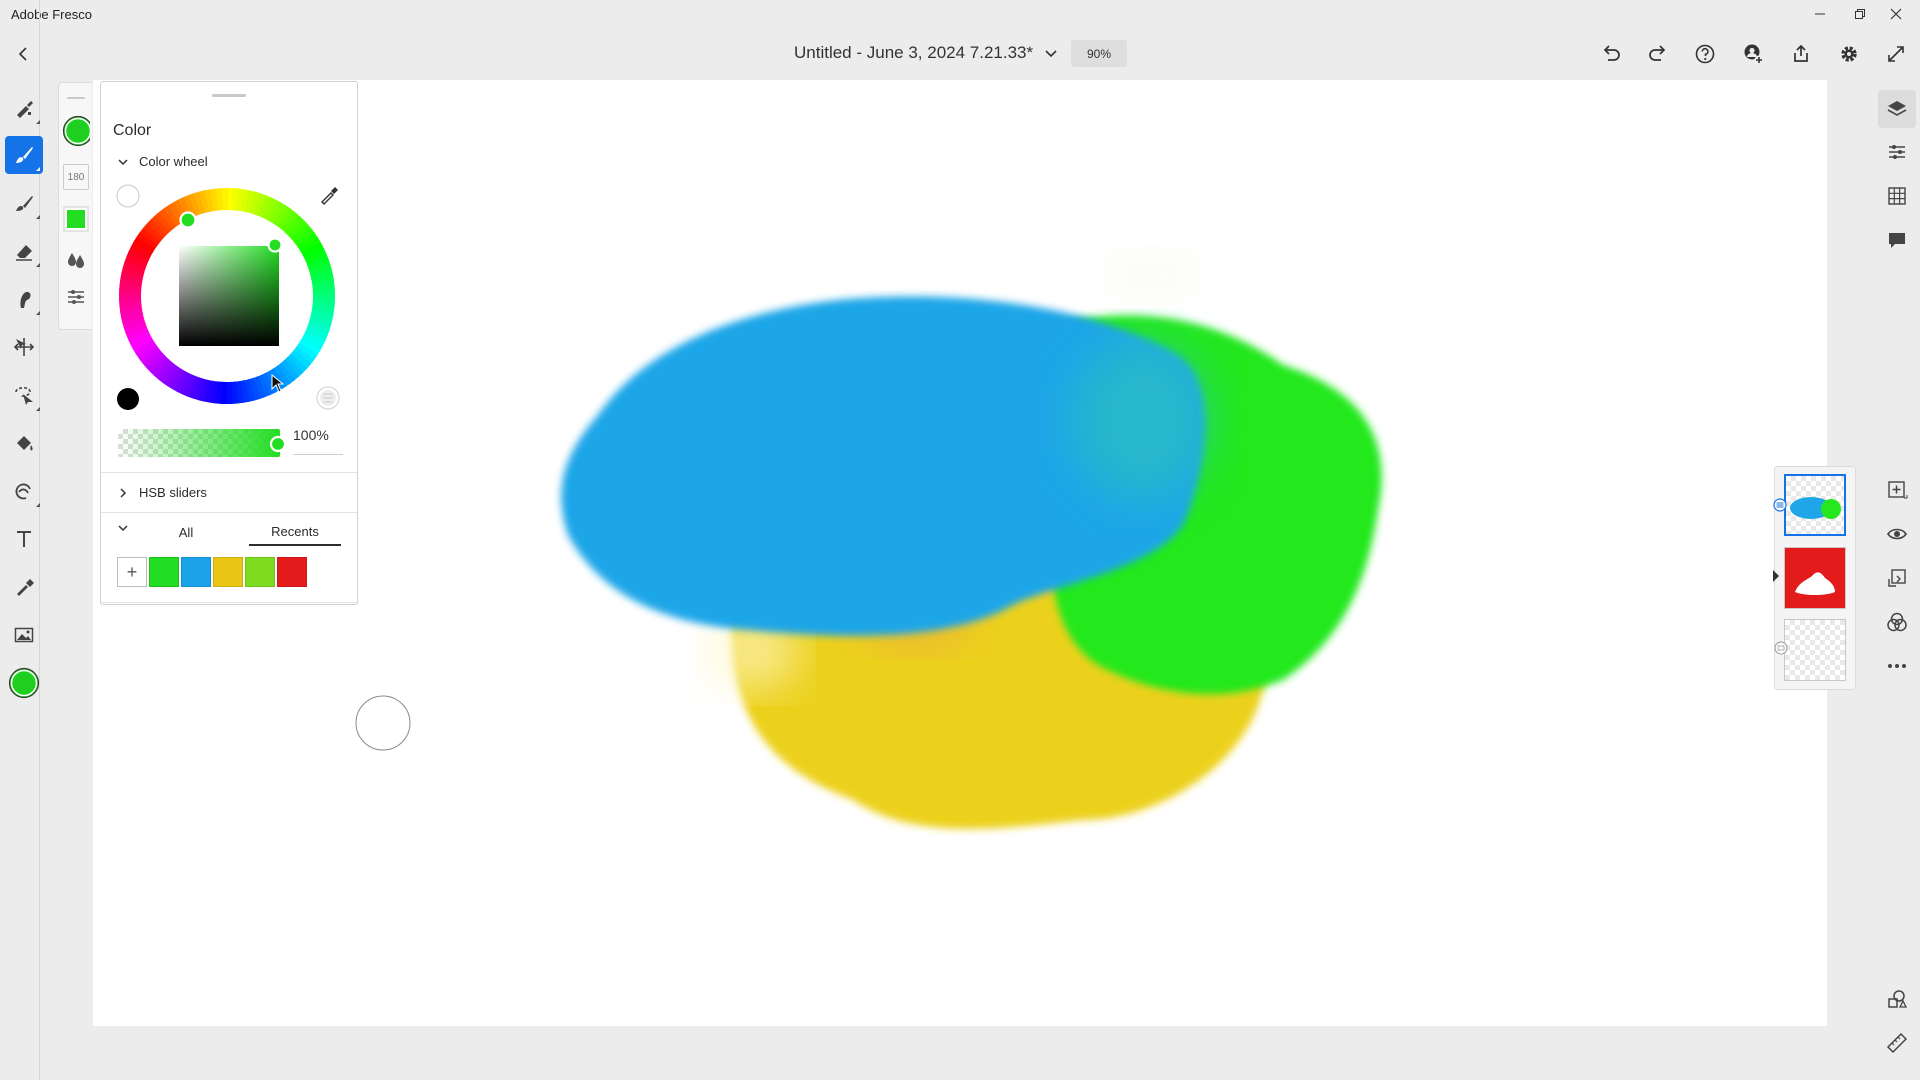 The height and width of the screenshot is (1080, 1920). I want to click on eraser-tool, so click(24, 251).